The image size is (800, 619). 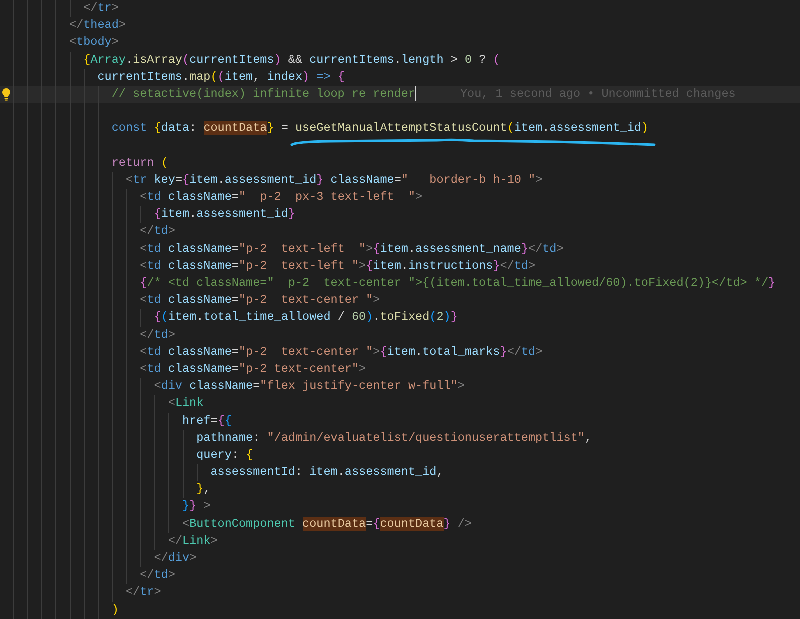 What do you see at coordinates (115, 541) in the screenshot?
I see `code-line: </Link>` at bounding box center [115, 541].